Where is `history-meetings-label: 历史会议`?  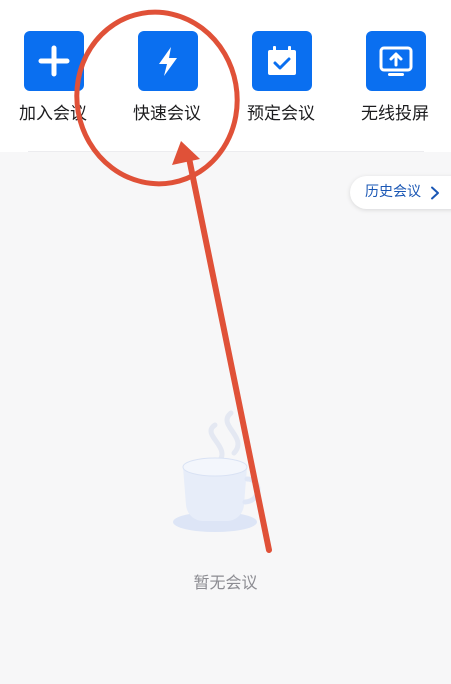 history-meetings-label: 历史会议 is located at coordinates (393, 192).